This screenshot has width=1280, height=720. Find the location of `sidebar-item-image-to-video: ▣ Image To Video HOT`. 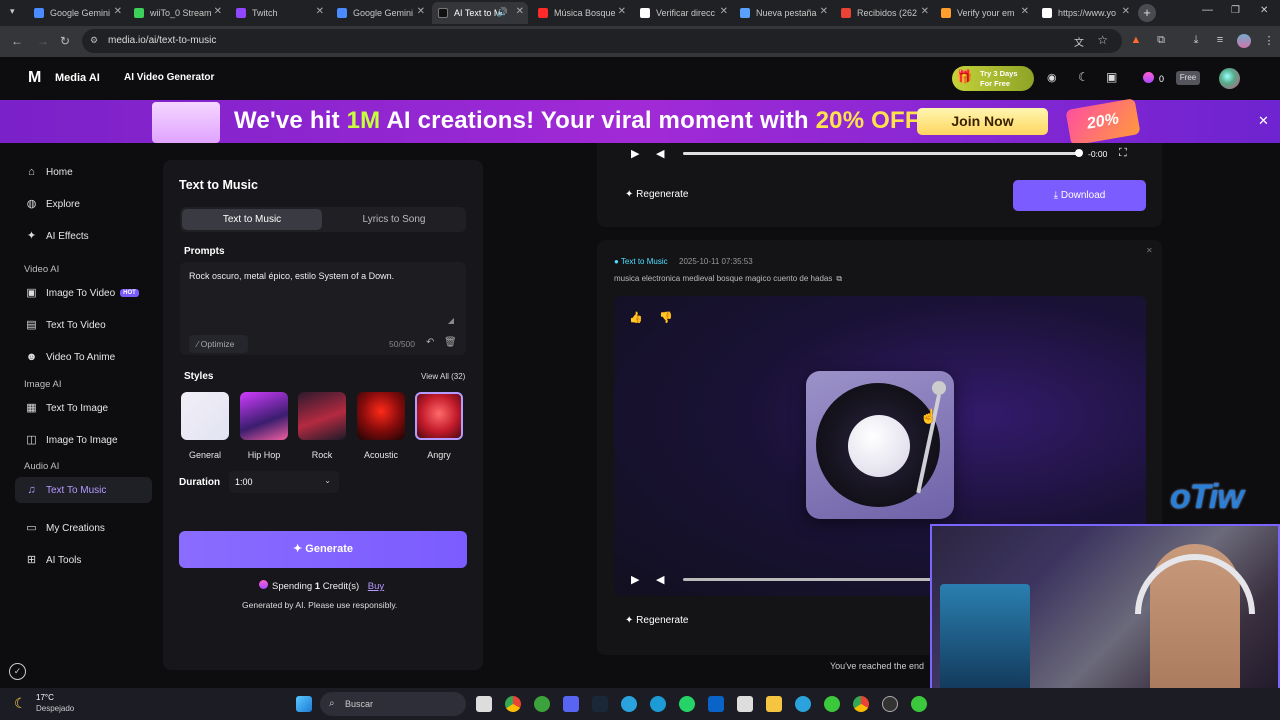

sidebar-item-image-to-video: ▣ Image To Video HOT is located at coordinates (83, 293).